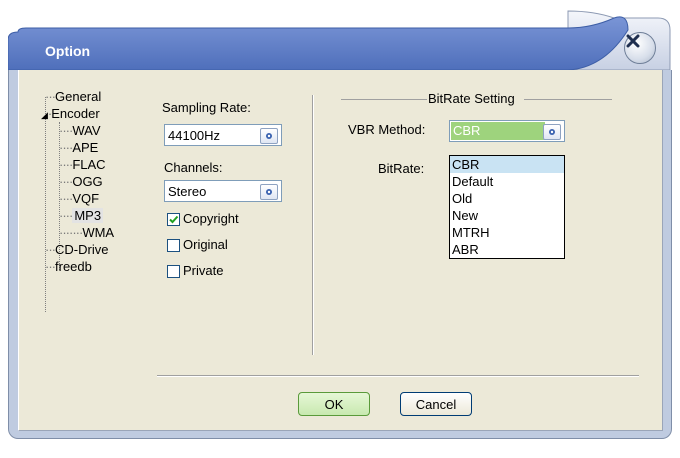 The width and height of the screenshot is (680, 458). What do you see at coordinates (498, 131) in the screenshot?
I see `vbr-method-value: CBR` at bounding box center [498, 131].